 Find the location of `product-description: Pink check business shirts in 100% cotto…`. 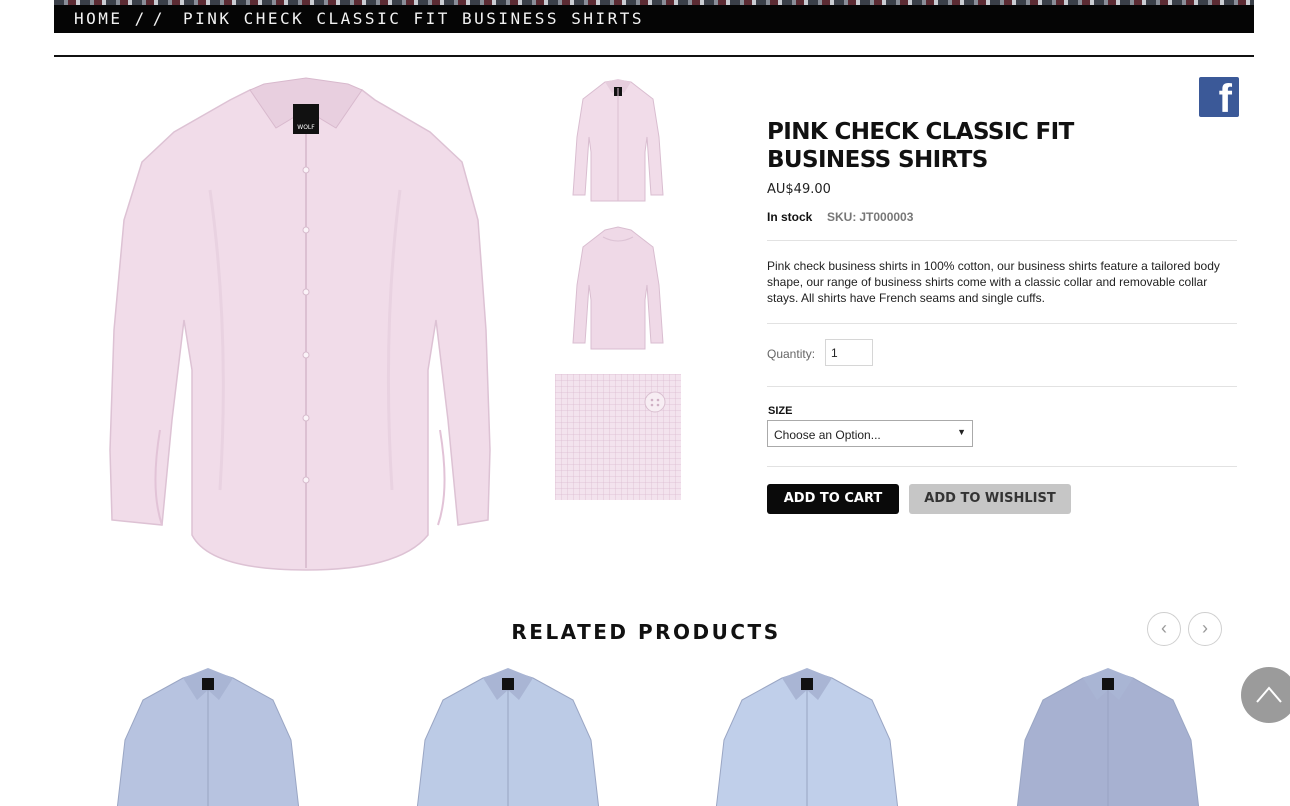

product-description: Pink check business shirts in 100% cotto… is located at coordinates (993, 282).